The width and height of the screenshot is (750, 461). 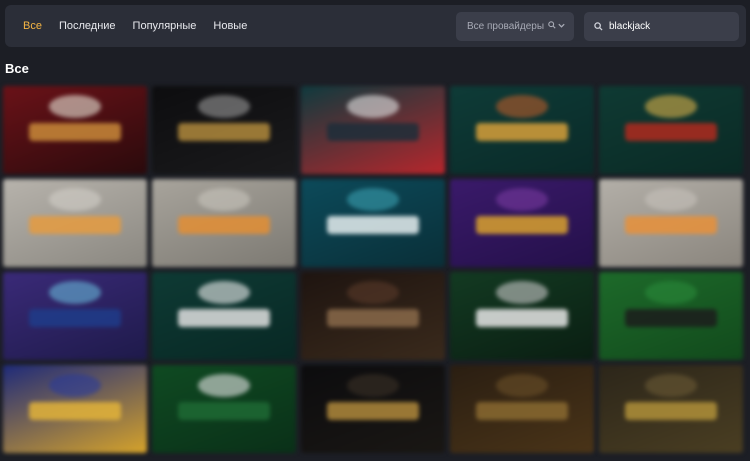 I want to click on provider-select: Все провайдеры, so click(x=515, y=26).